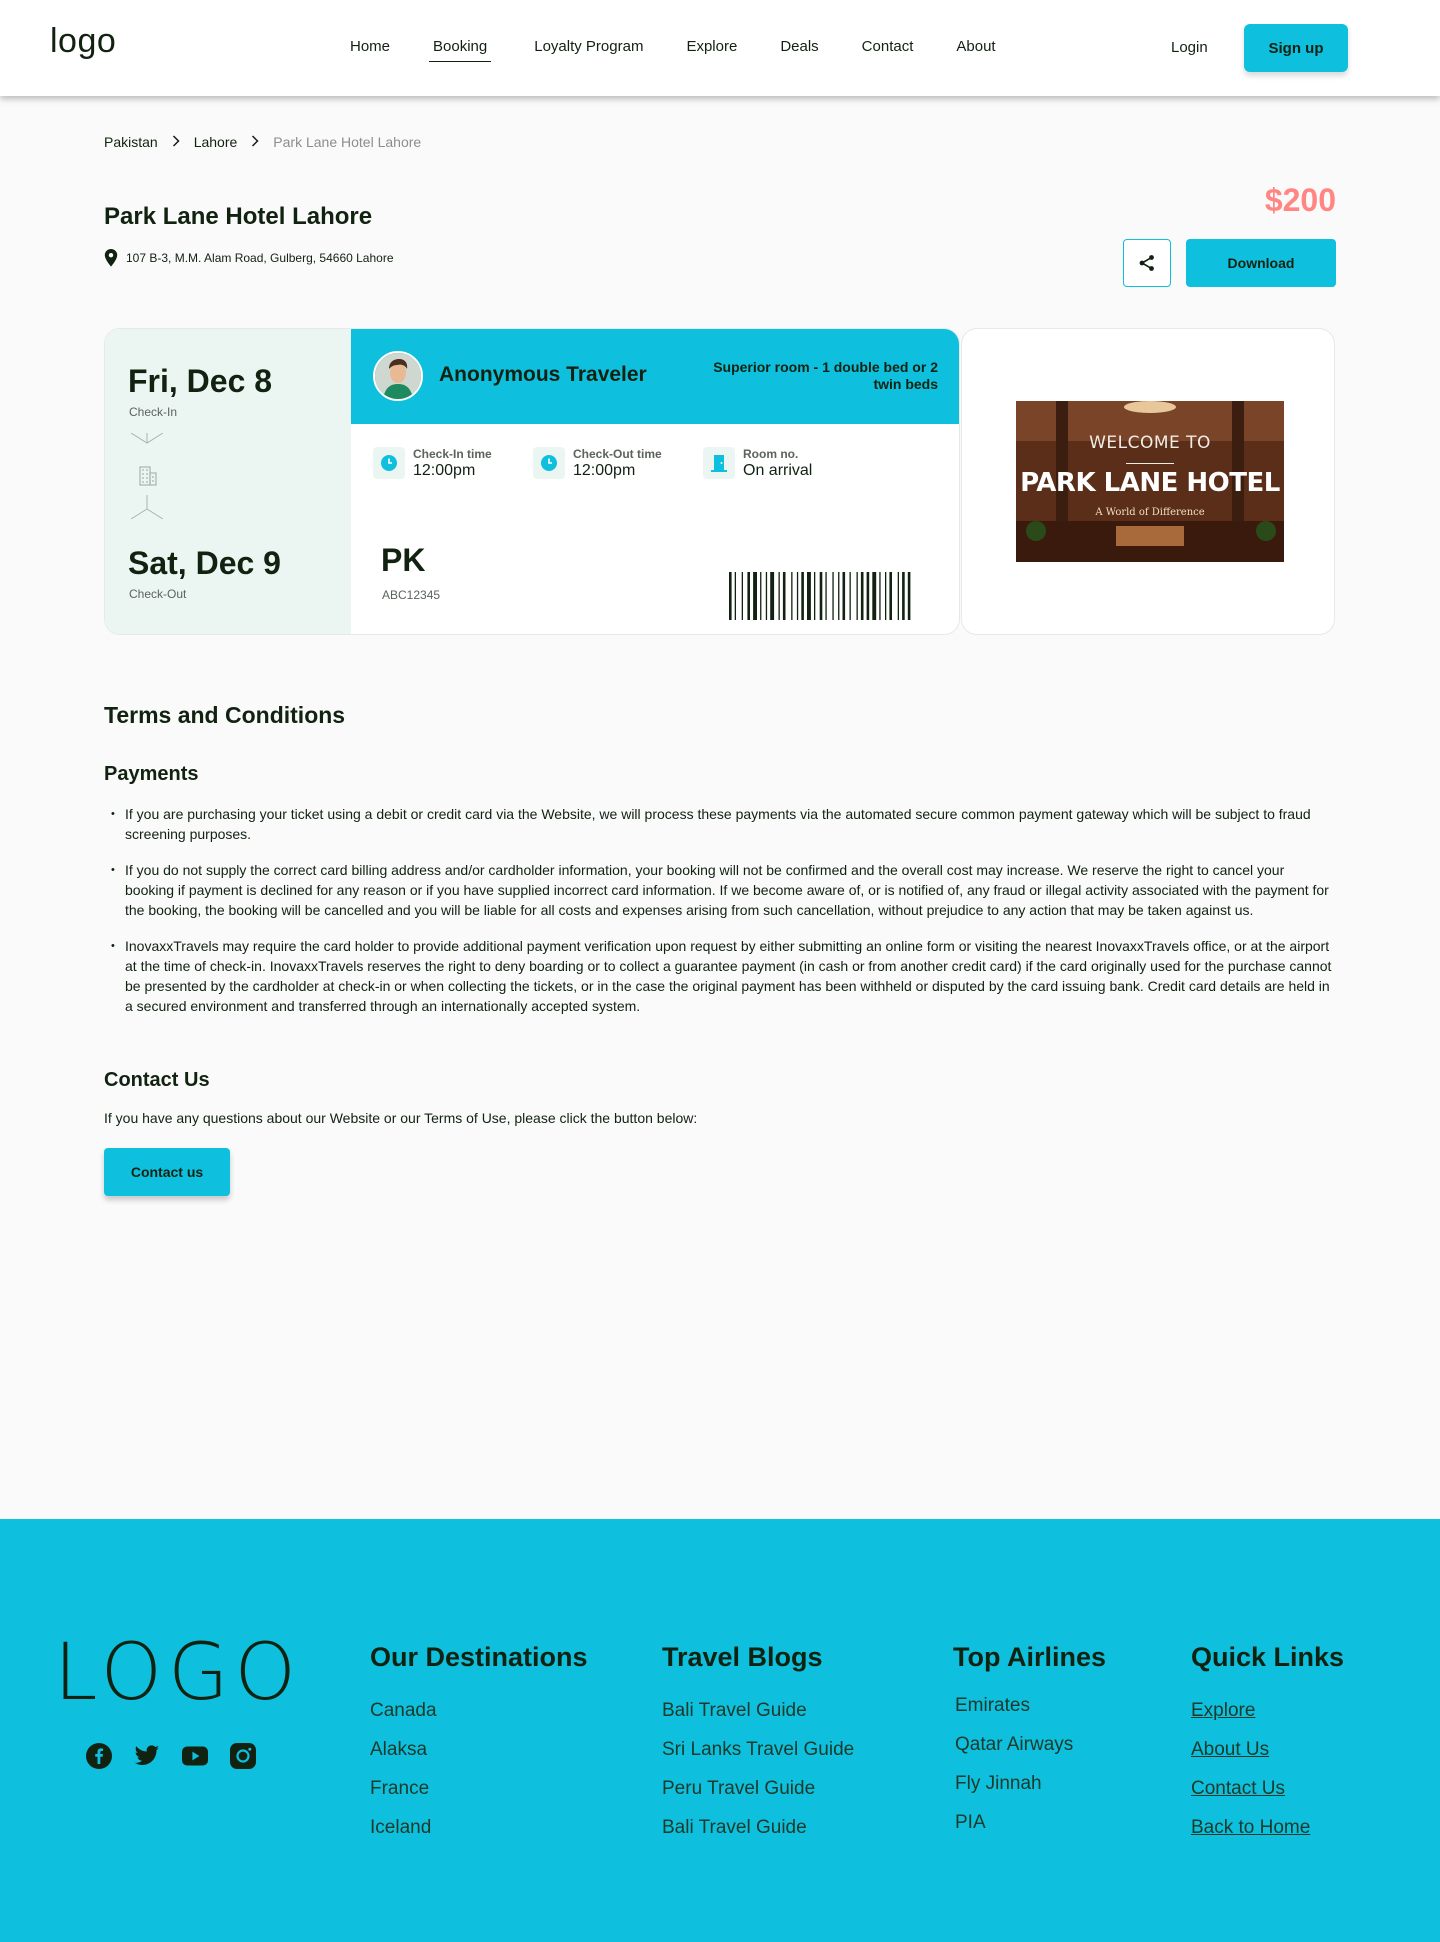  Describe the element at coordinates (1030, 1657) in the screenshot. I see `footer-airlines-title: Top Airlines` at that location.